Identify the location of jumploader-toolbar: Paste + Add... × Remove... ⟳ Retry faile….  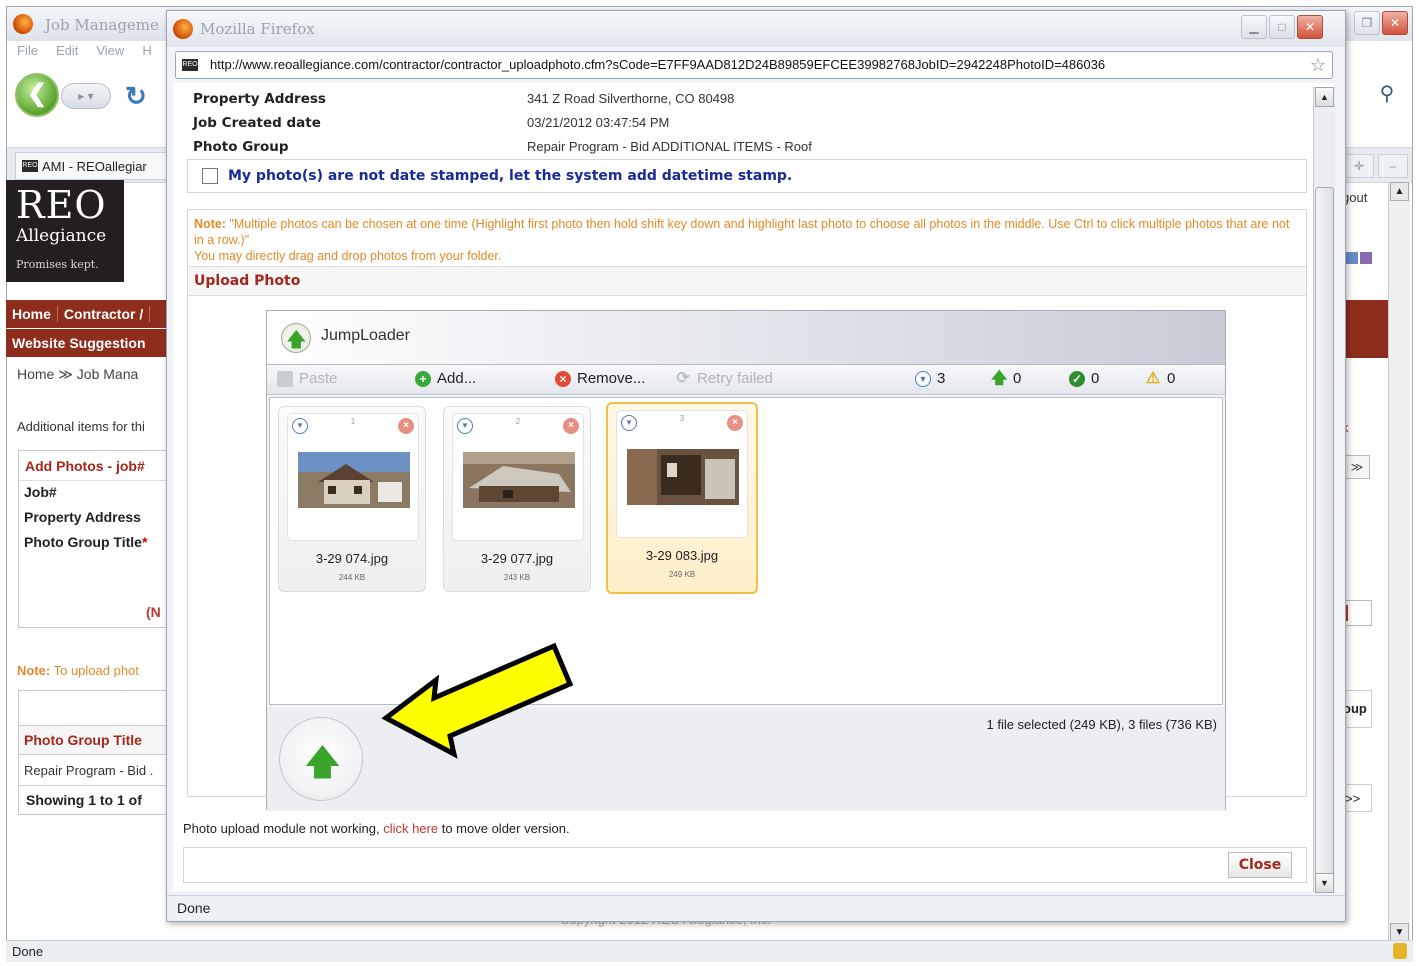
(746, 380).